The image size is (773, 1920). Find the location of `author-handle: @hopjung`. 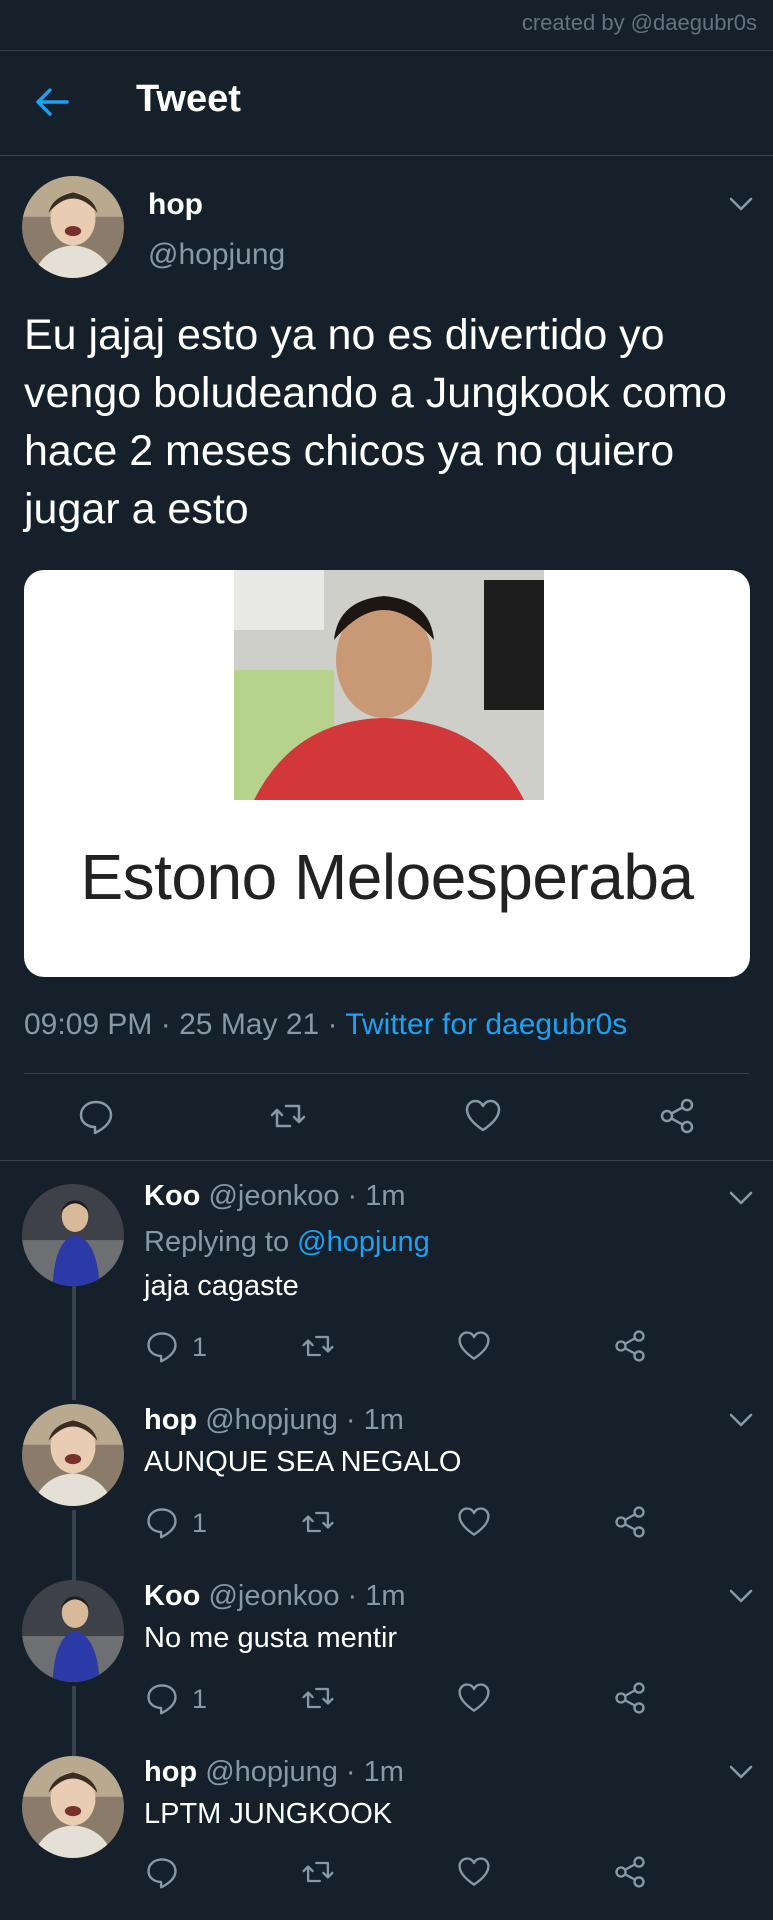

author-handle: @hopjung is located at coordinates (216, 255).